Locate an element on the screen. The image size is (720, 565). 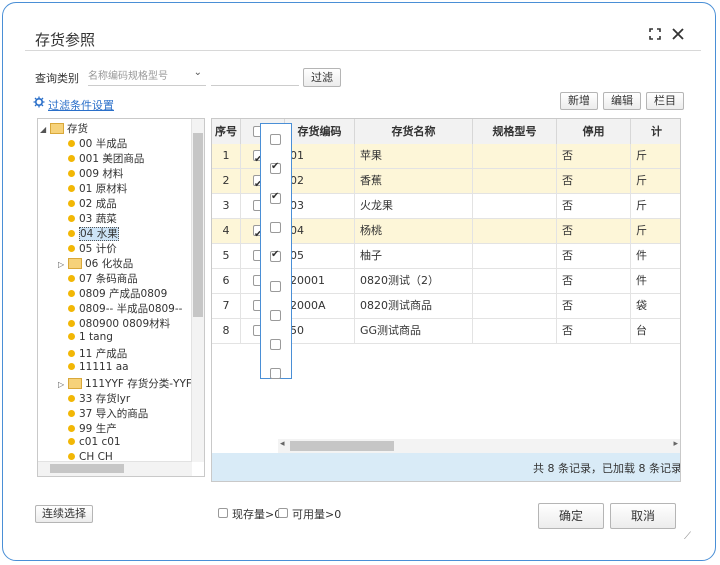
filter-settings-link: 过滤条件设置 is located at coordinates (81, 105).